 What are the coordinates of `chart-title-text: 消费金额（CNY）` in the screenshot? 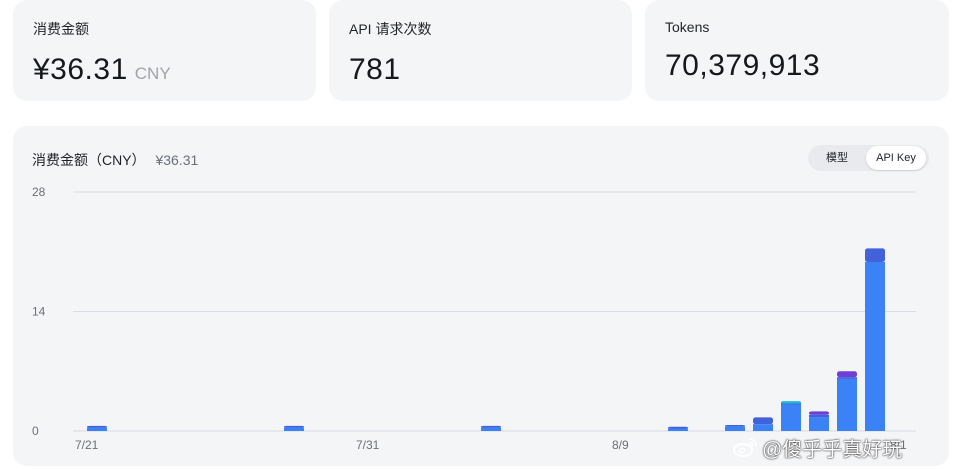 It's located at (89, 160).